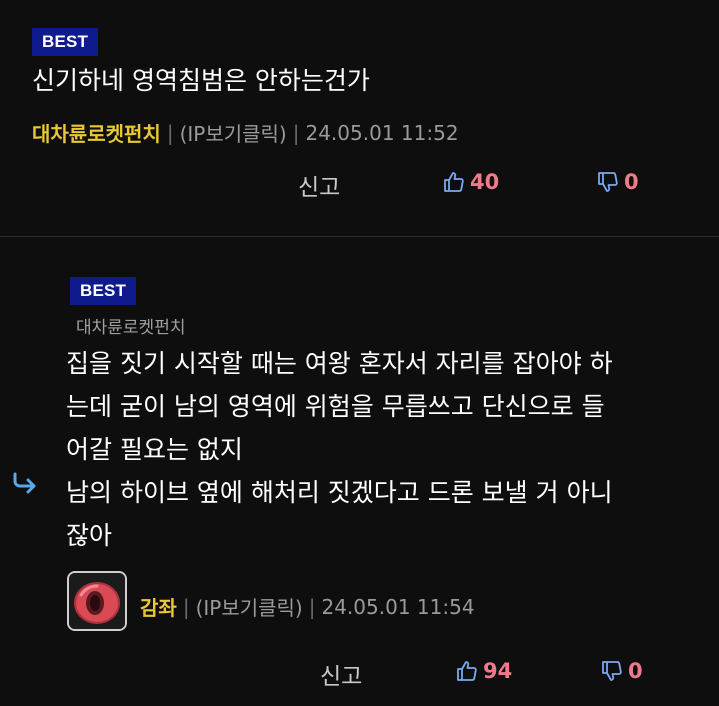 This screenshot has width=719, height=706. What do you see at coordinates (485, 182) in the screenshot?
I see `like-count: 40` at bounding box center [485, 182].